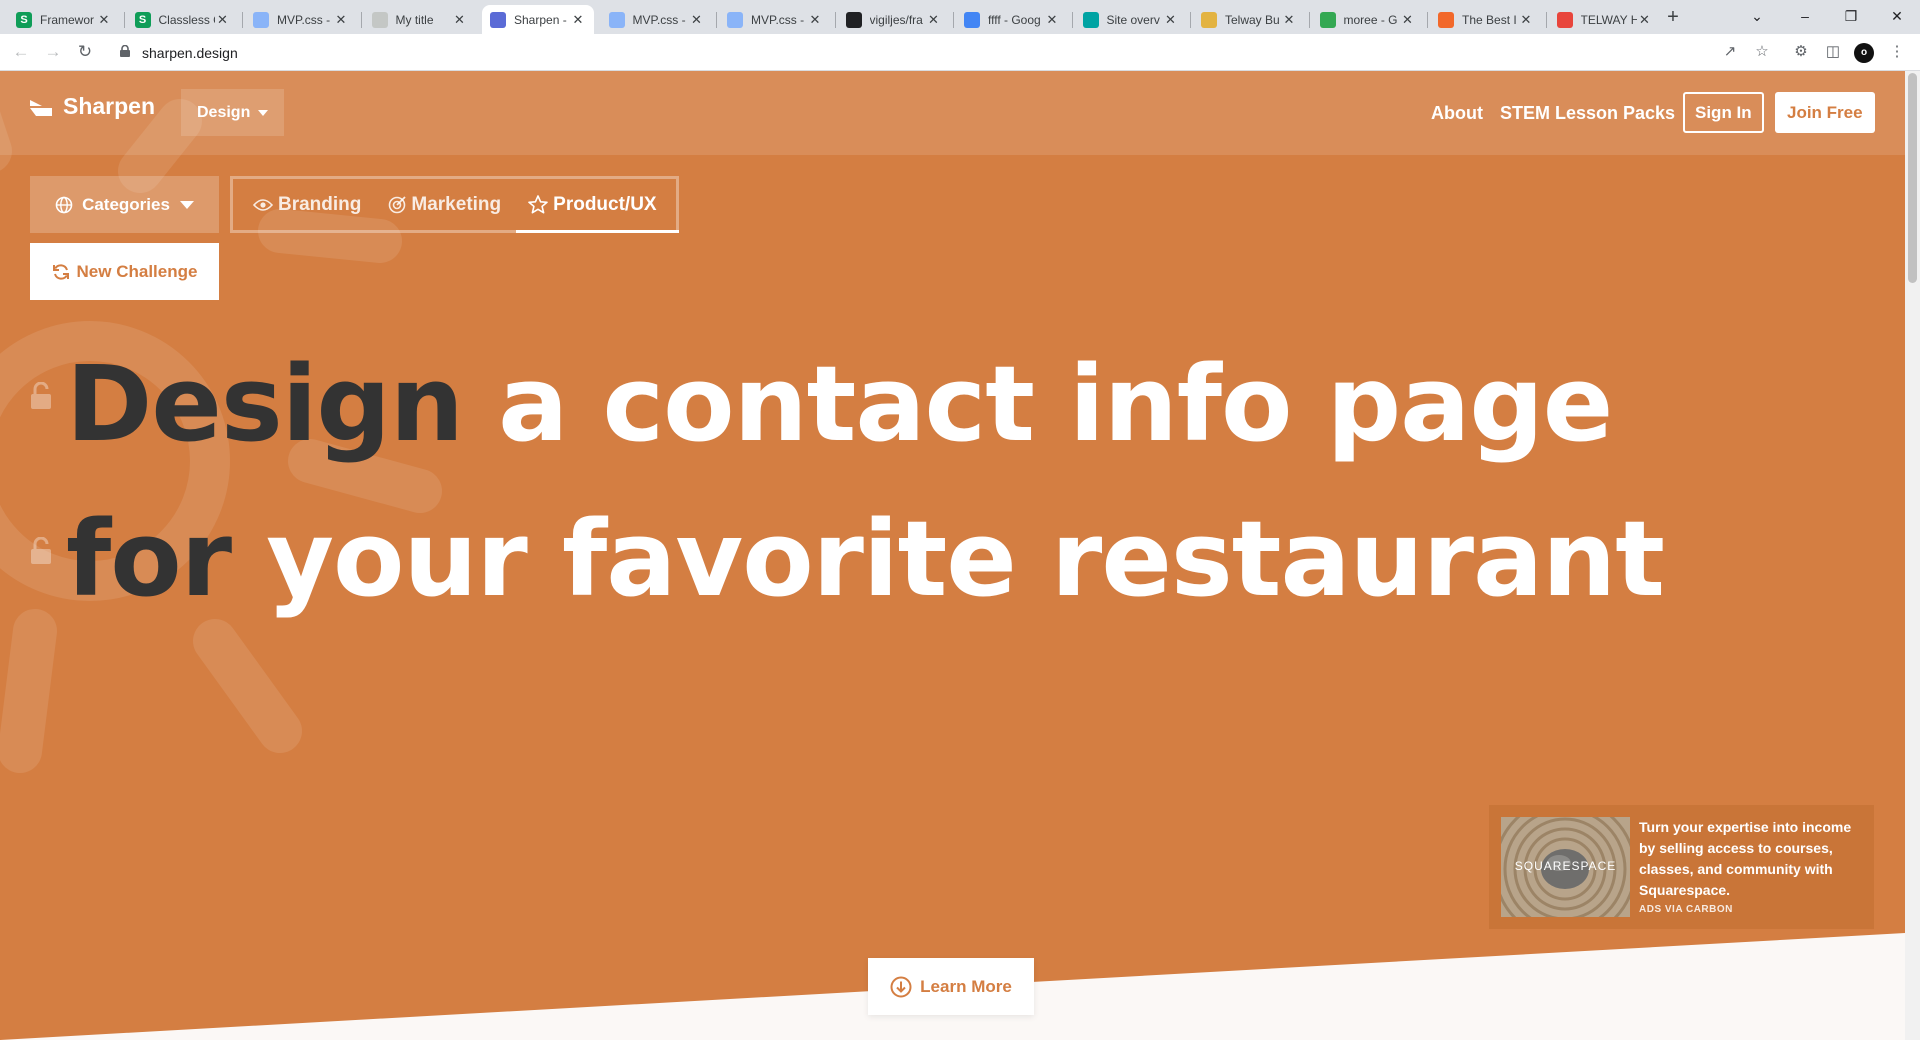 This screenshot has width=1920, height=1040. I want to click on url-text: sharpen.design, so click(190, 53).